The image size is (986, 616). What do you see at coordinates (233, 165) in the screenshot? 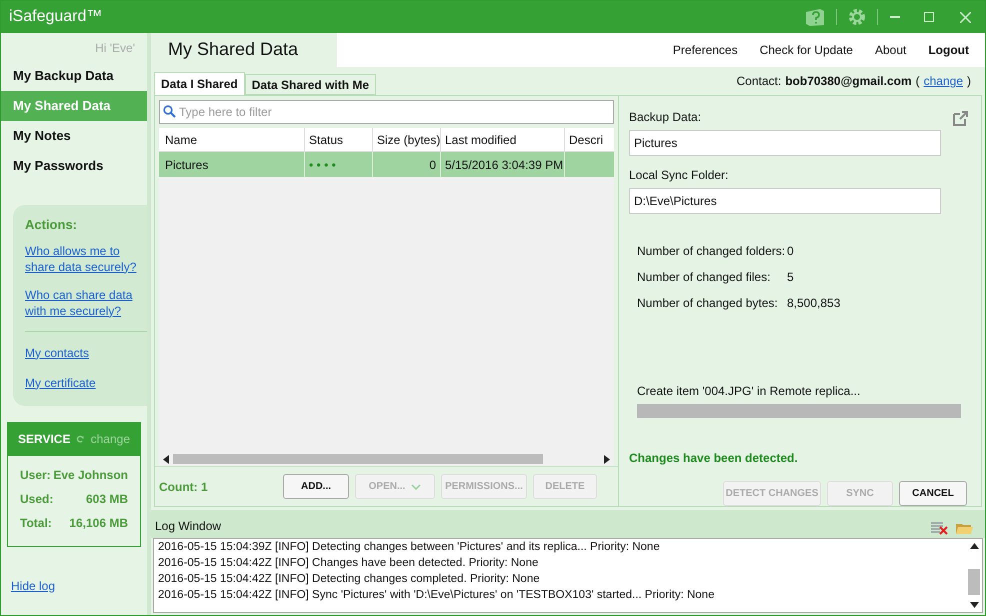
I see `table-cell: Pictures` at bounding box center [233, 165].